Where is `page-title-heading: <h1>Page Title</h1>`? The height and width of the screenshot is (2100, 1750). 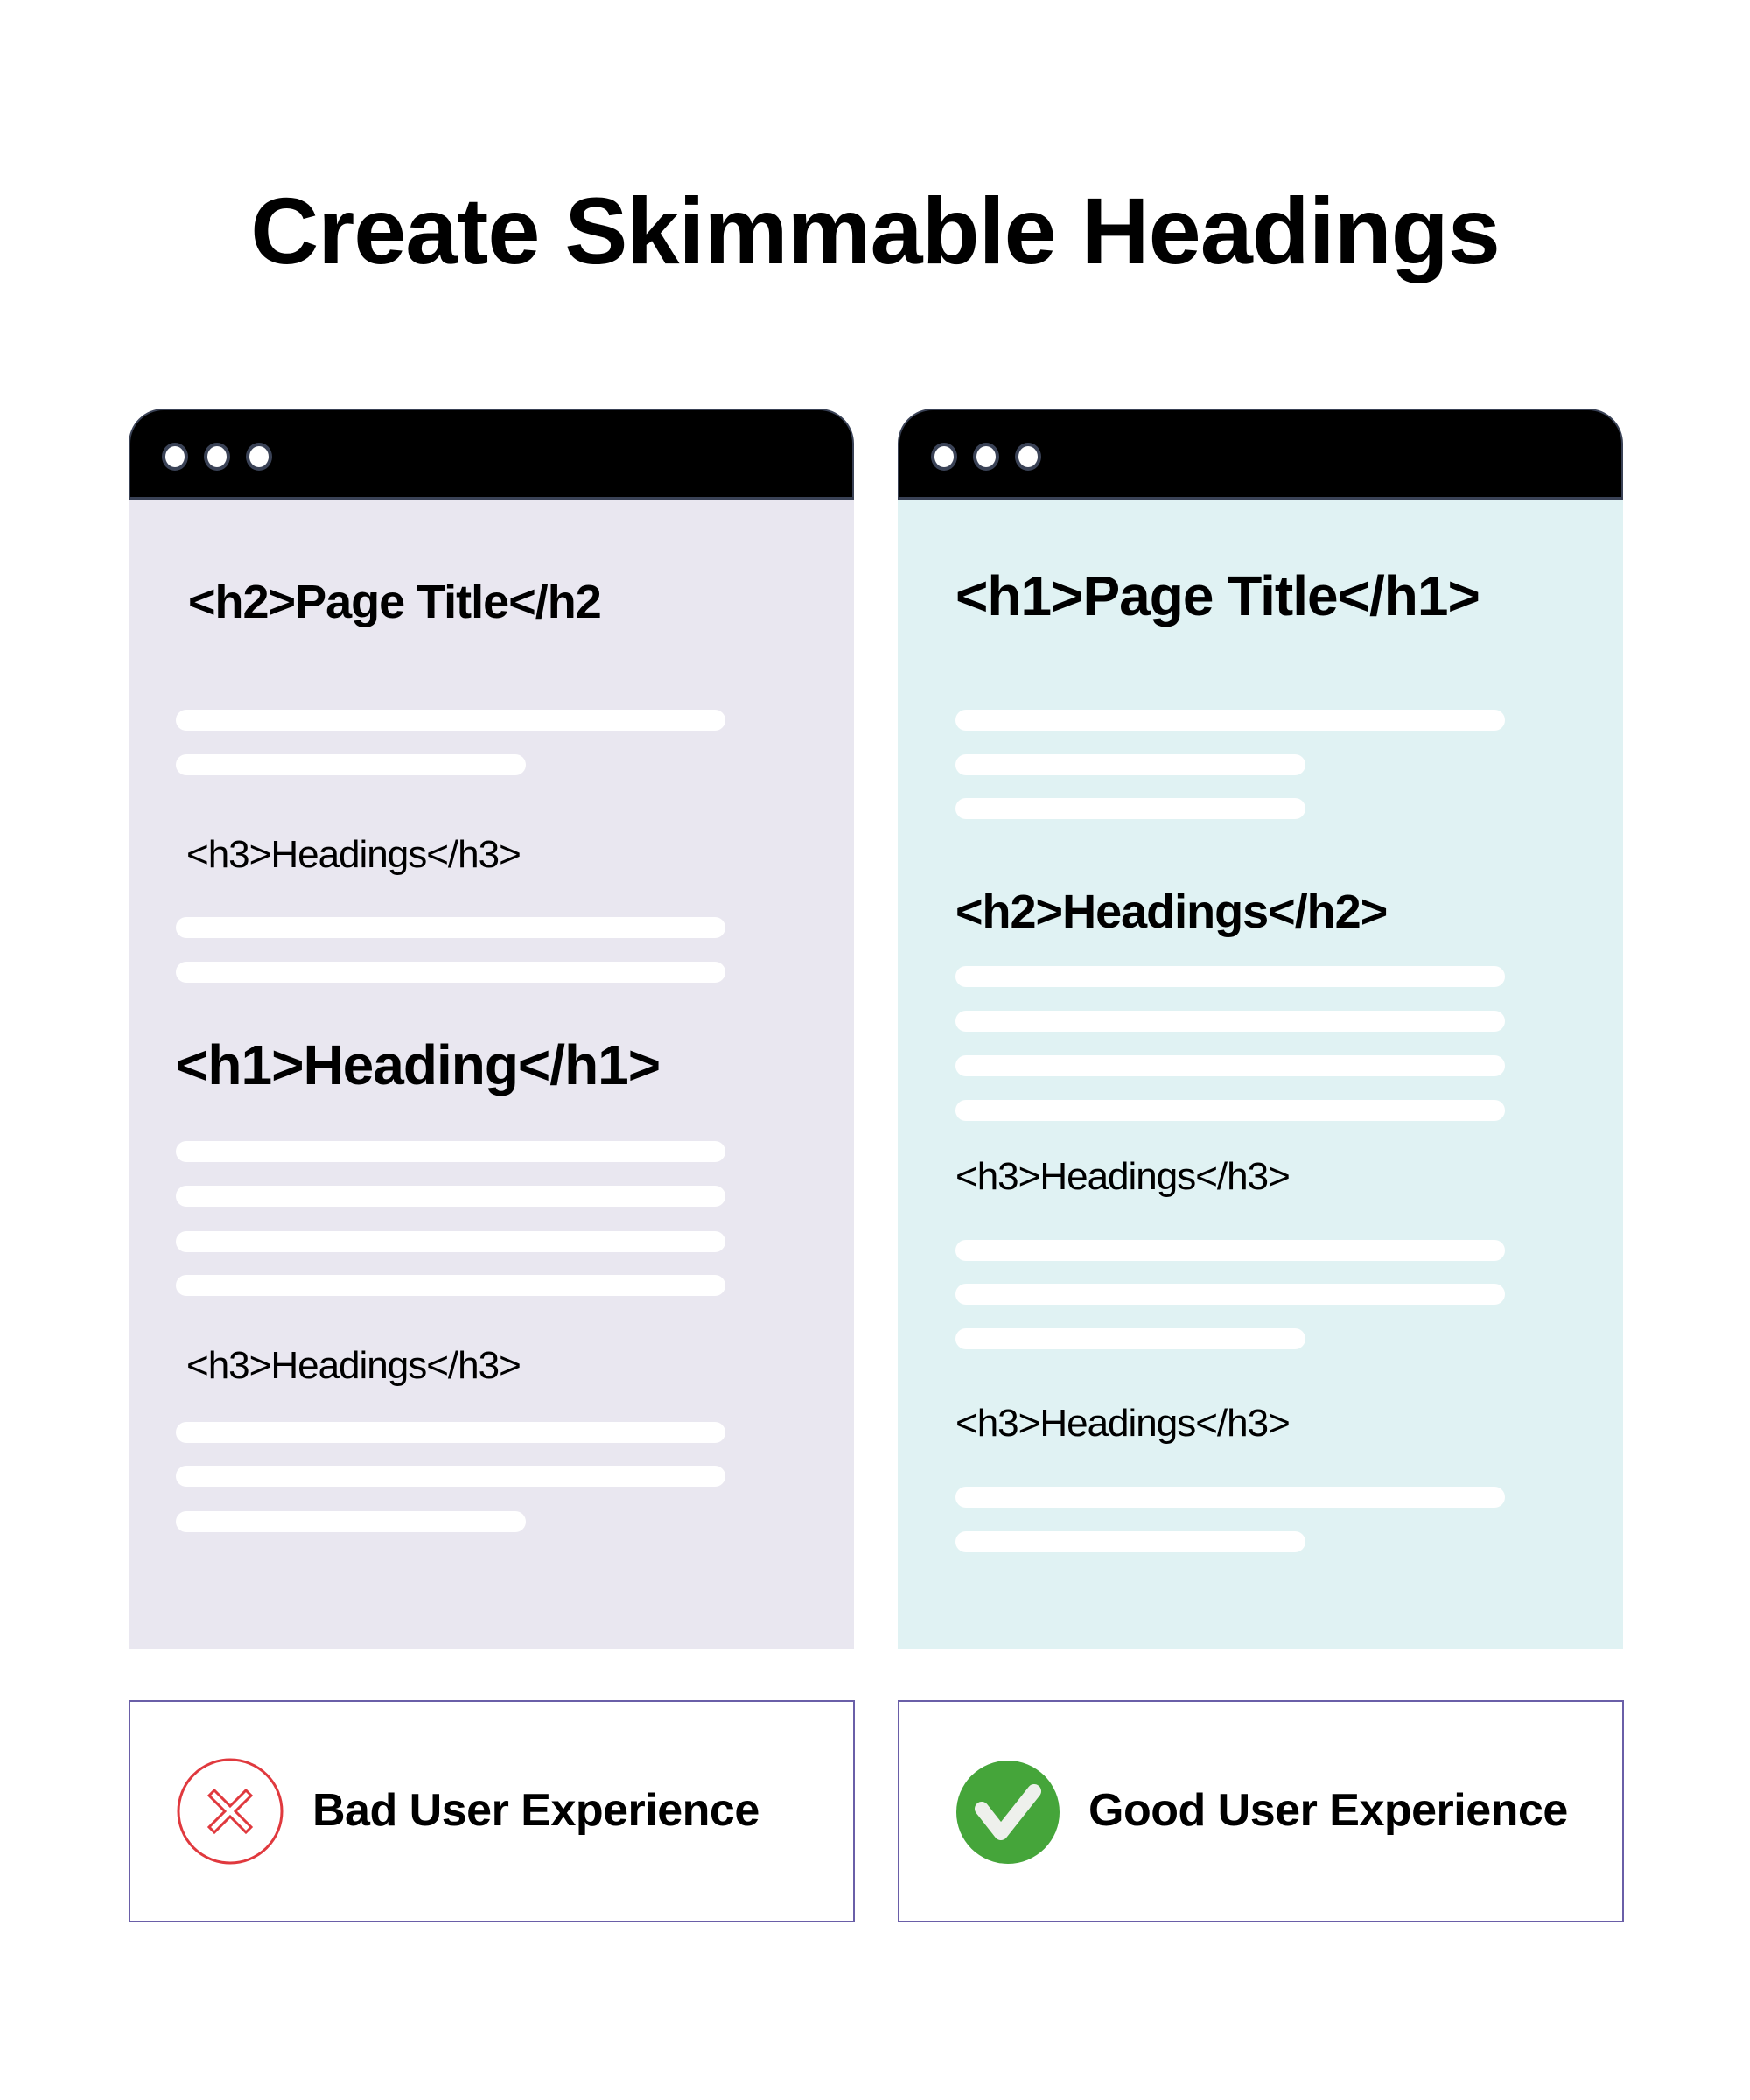 page-title-heading: <h1>Page Title</h1> is located at coordinates (1218, 595).